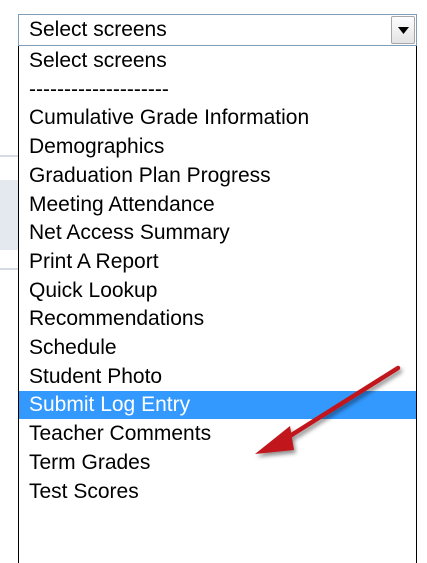 This screenshot has width=427, height=563. What do you see at coordinates (217, 176) in the screenshot?
I see `dropdown-option: Graduation Plan Progress` at bounding box center [217, 176].